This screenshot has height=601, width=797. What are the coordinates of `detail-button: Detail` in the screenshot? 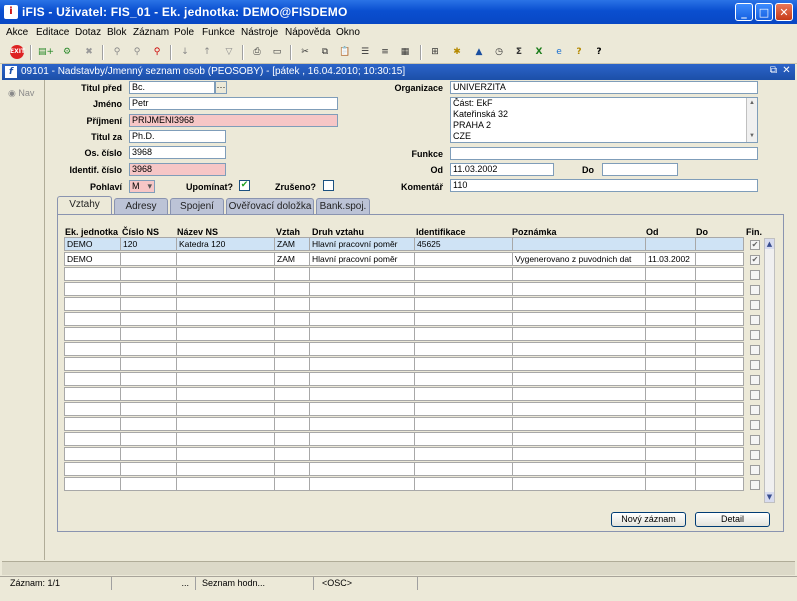 It's located at (732, 519).